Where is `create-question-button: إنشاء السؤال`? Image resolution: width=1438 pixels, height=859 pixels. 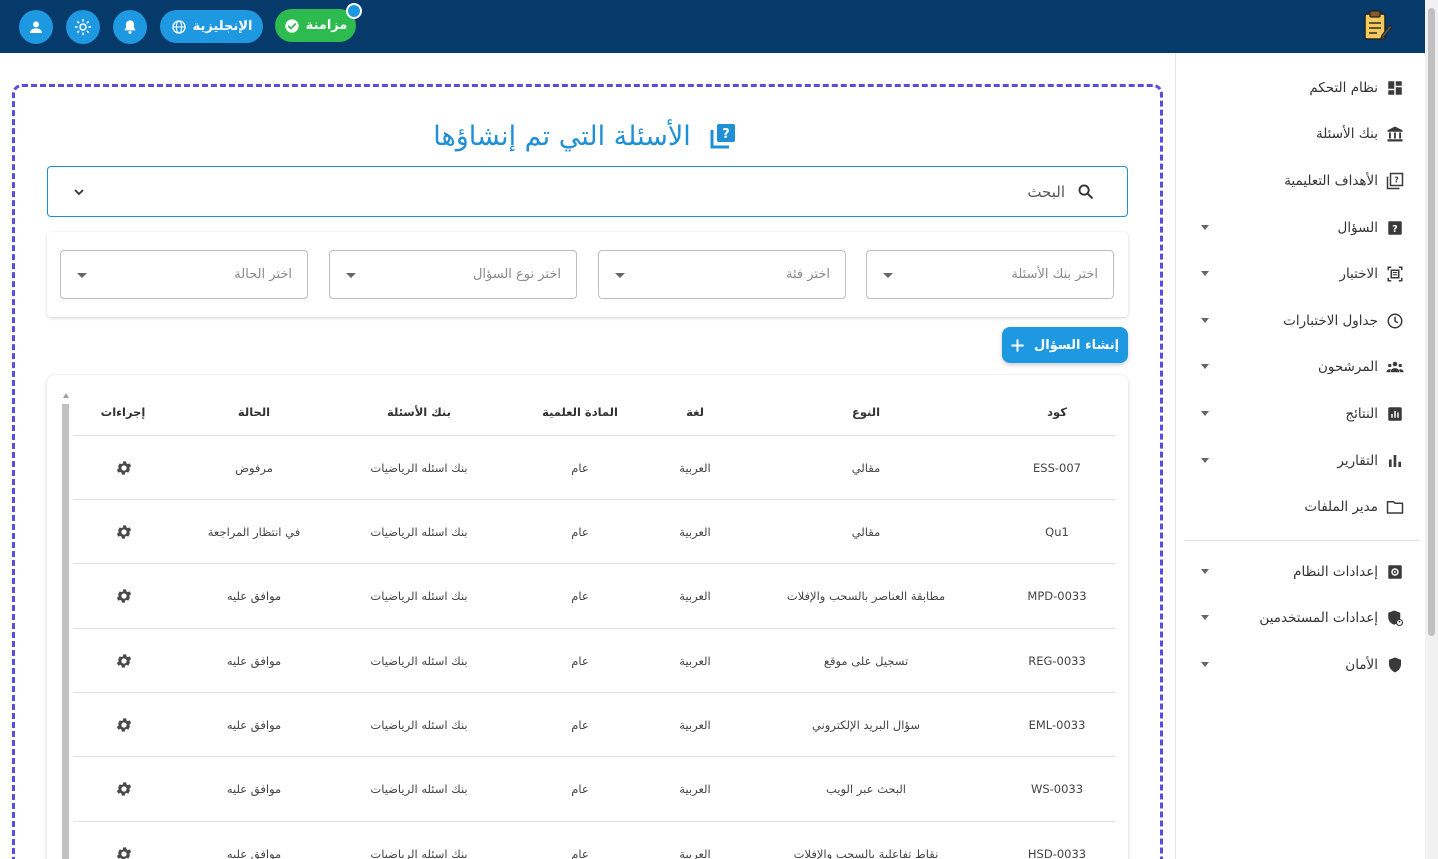 create-question-button: إنشاء السؤال is located at coordinates (1065, 345).